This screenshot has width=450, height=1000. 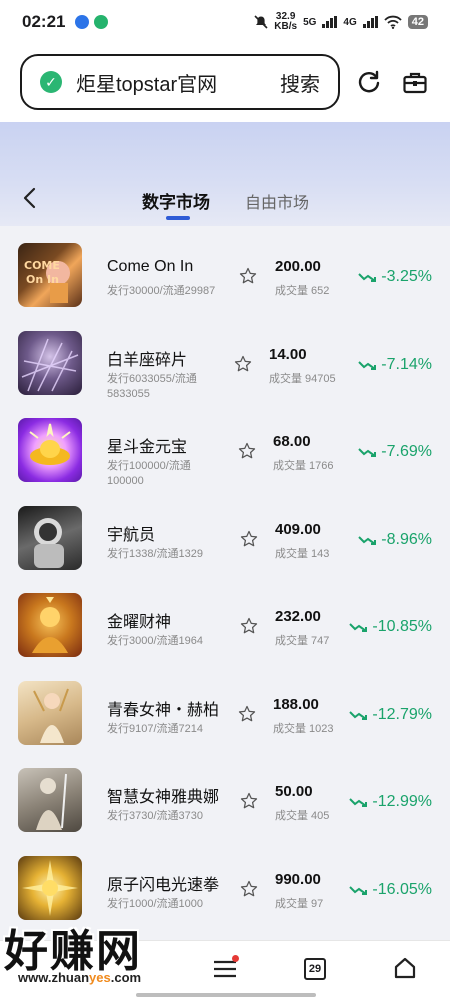 What do you see at coordinates (415, 83) in the screenshot?
I see `toolbox-icon` at bounding box center [415, 83].